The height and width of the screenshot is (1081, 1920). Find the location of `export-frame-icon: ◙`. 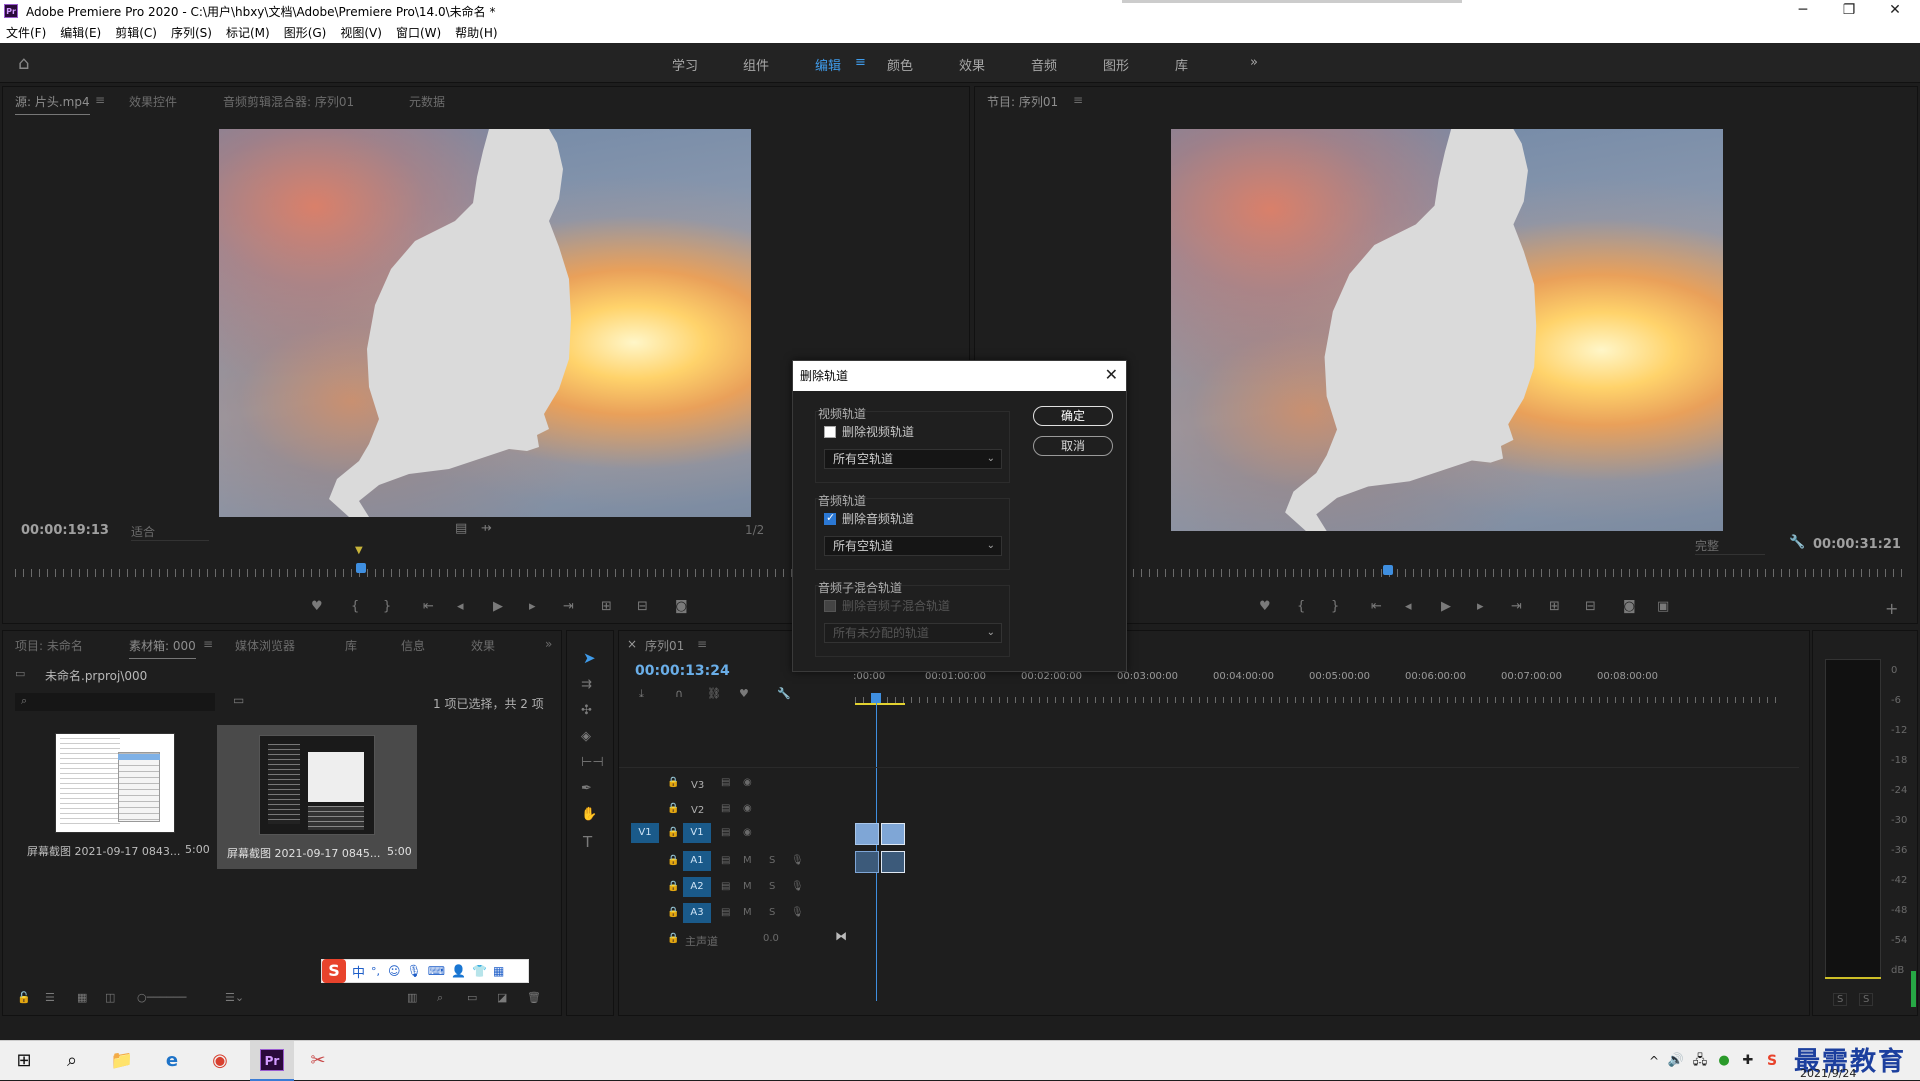

export-frame-icon: ◙ is located at coordinates (681, 606).